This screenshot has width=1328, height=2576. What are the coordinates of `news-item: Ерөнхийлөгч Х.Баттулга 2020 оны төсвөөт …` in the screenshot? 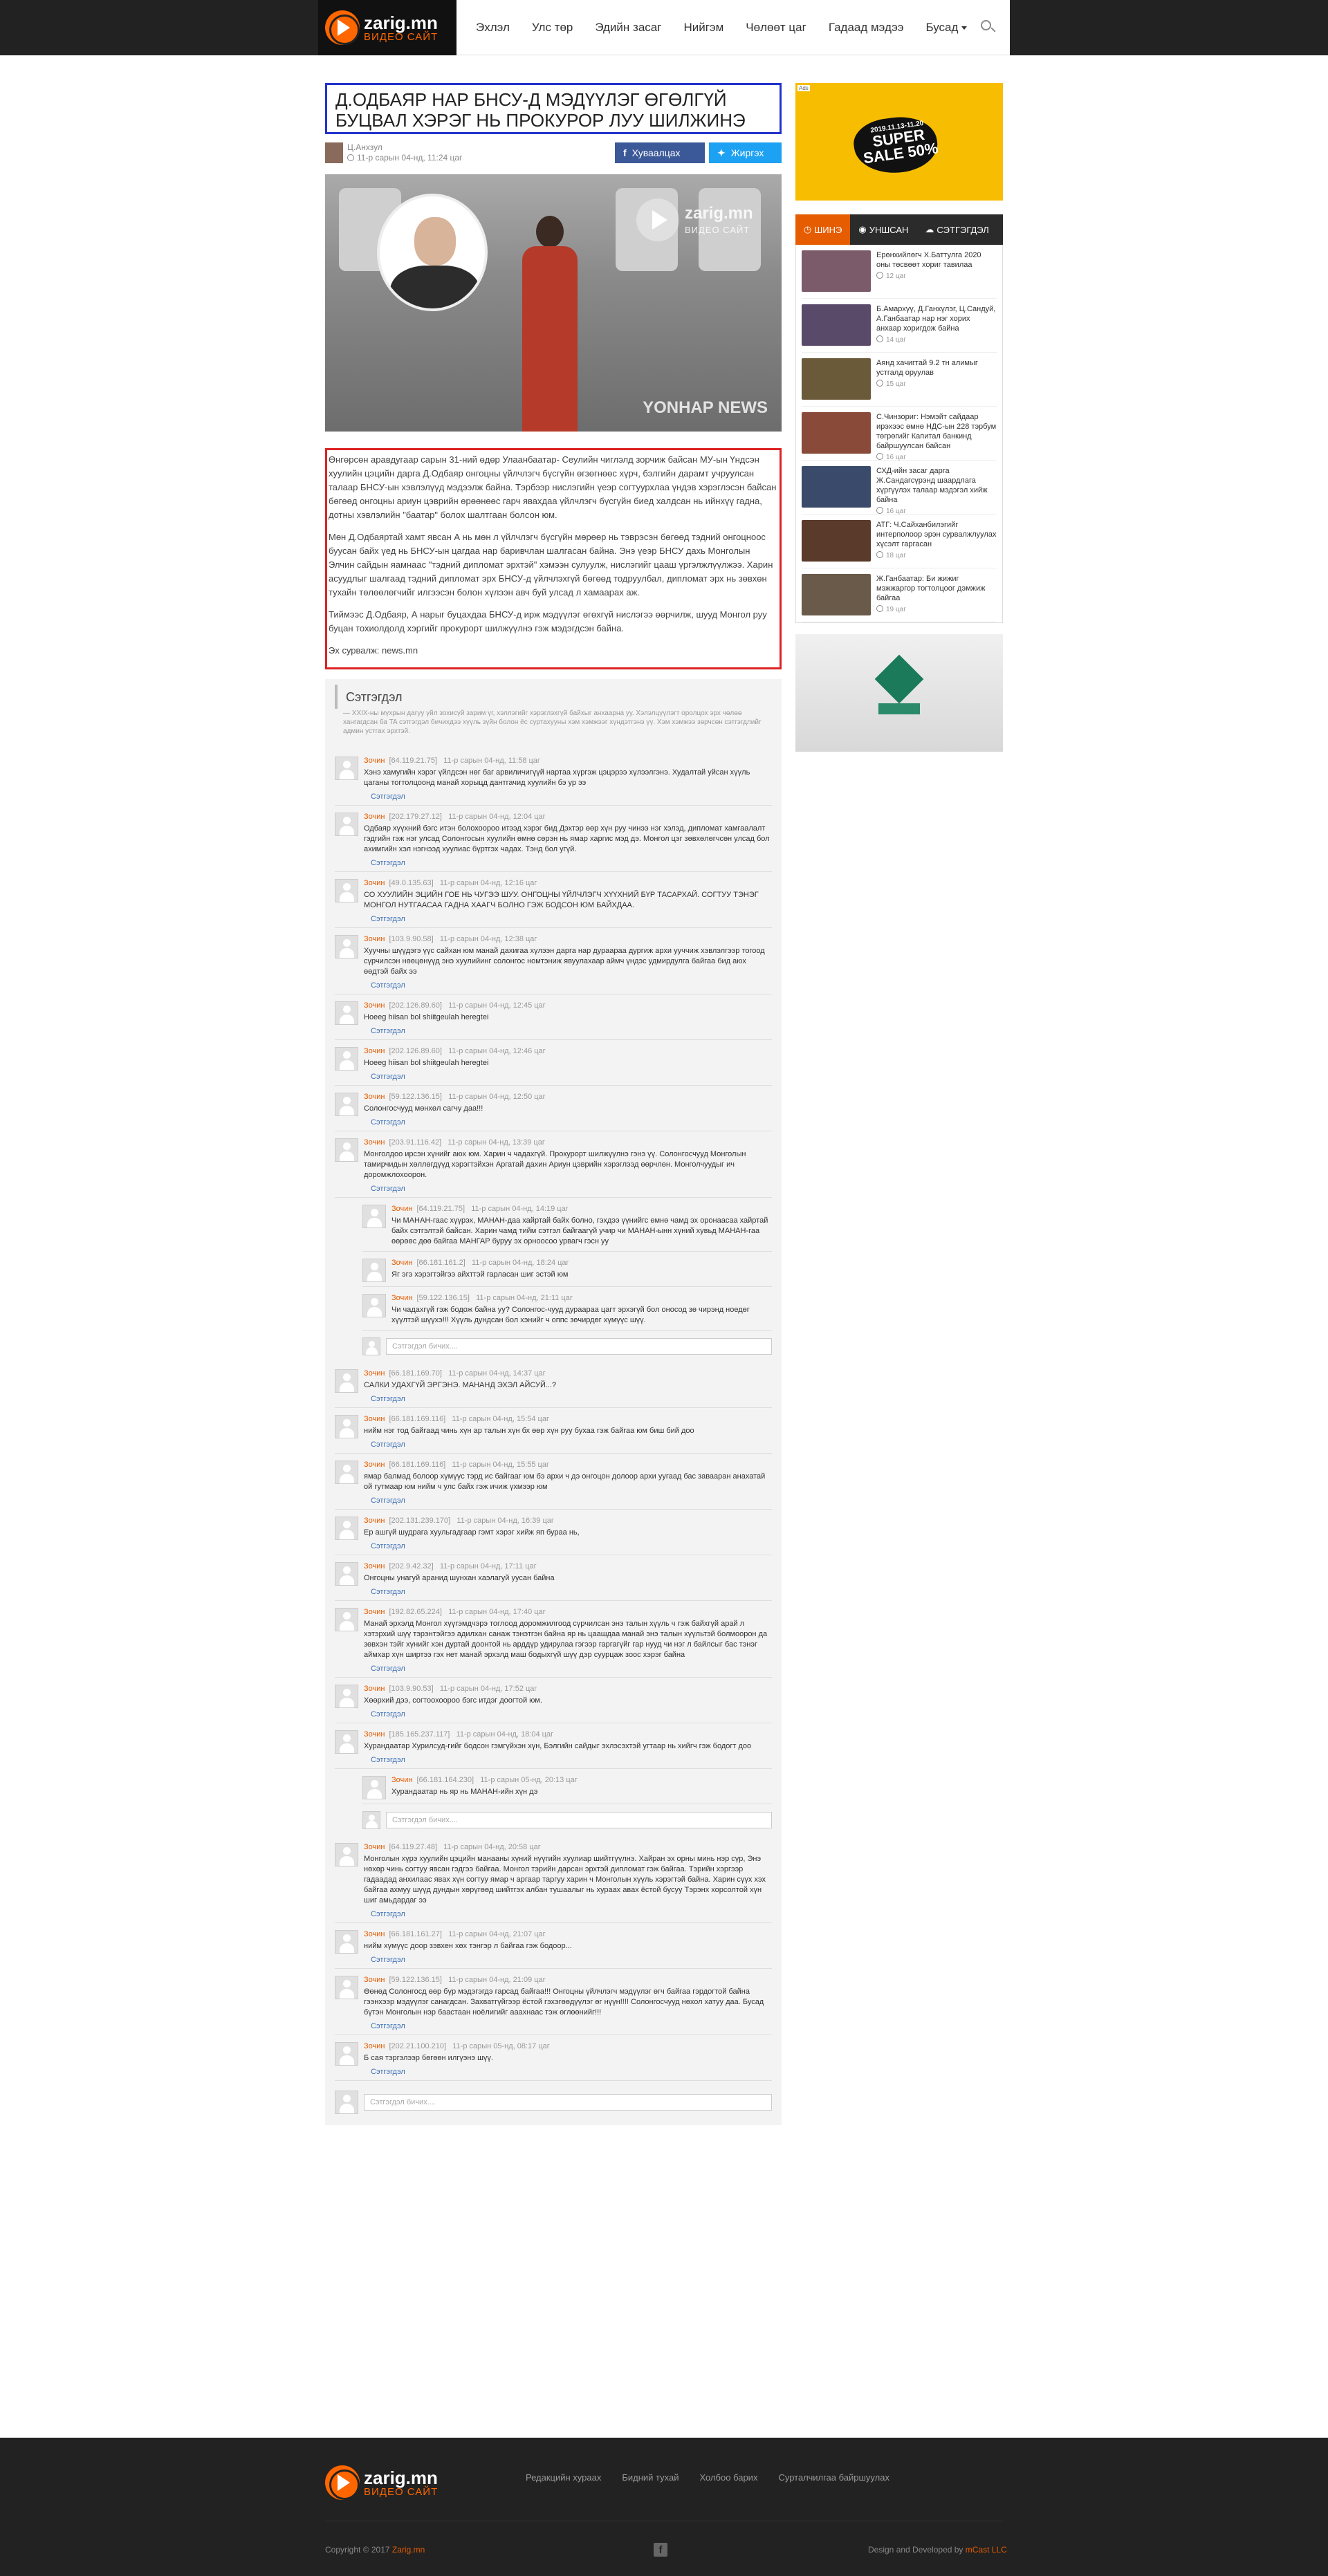 It's located at (899, 272).